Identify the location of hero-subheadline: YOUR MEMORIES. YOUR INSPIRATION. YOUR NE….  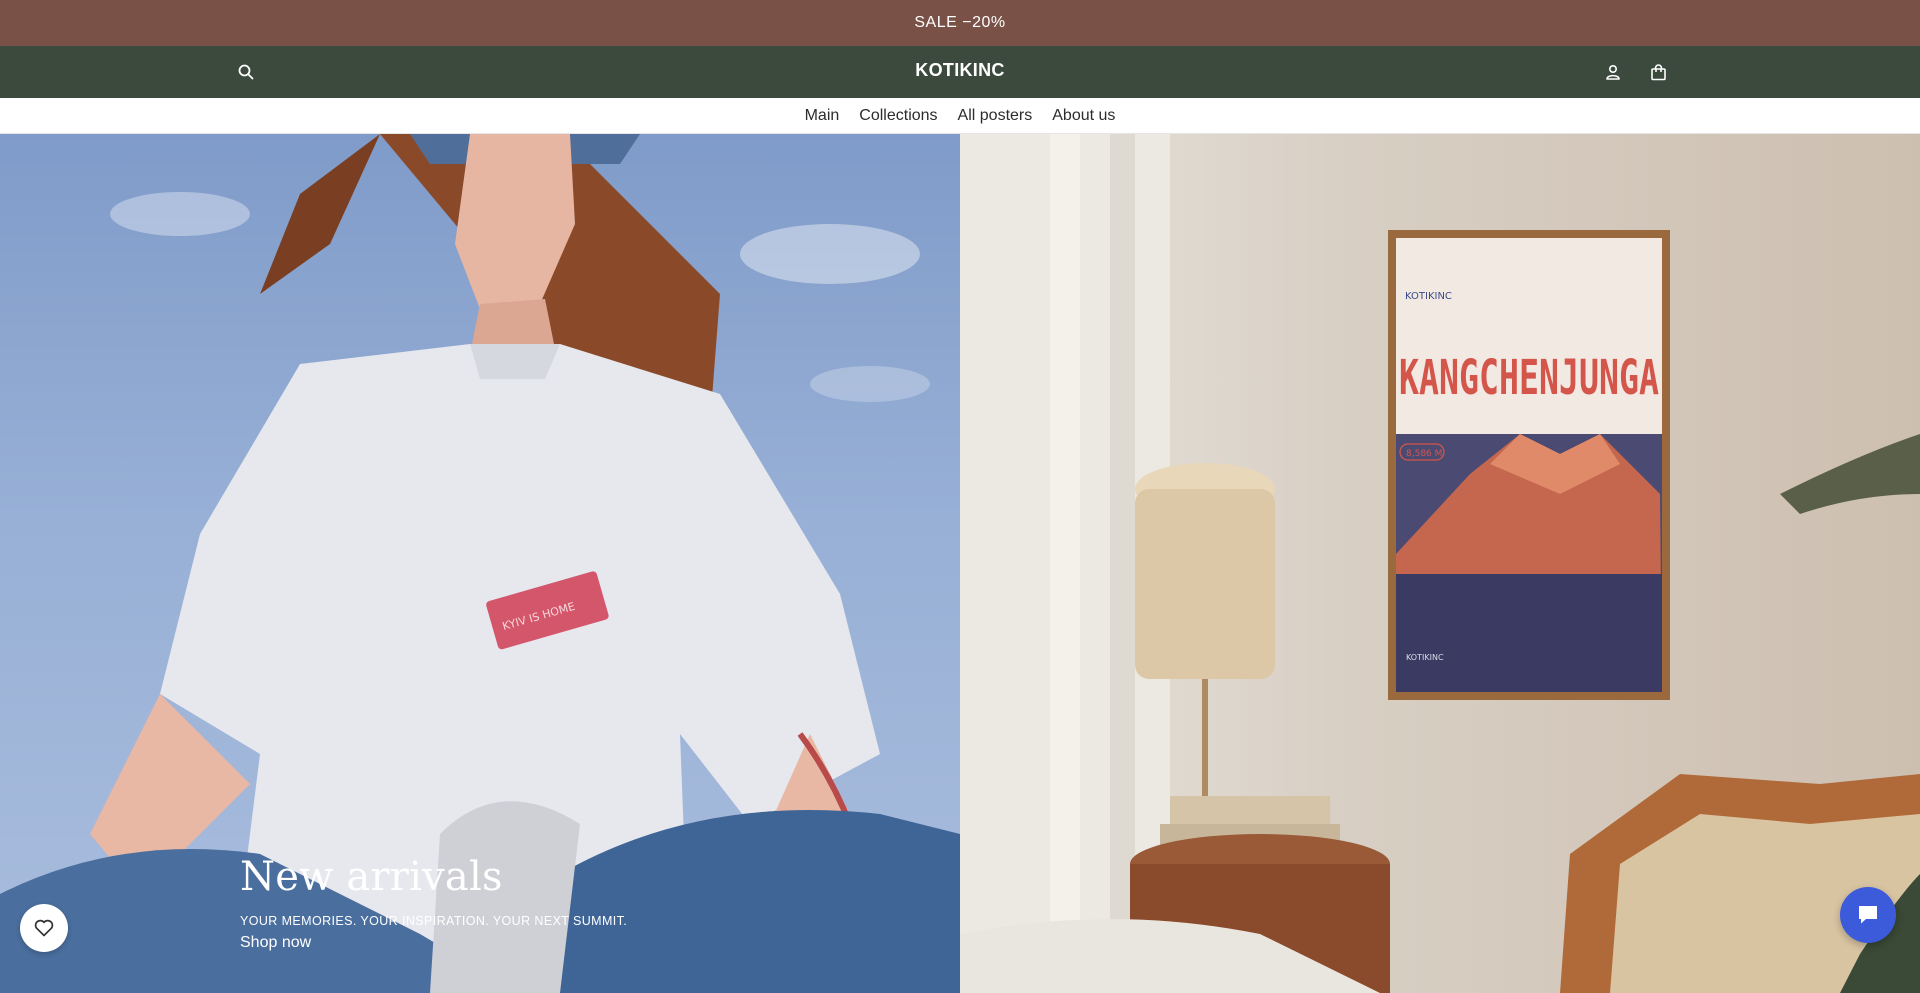
(434, 921).